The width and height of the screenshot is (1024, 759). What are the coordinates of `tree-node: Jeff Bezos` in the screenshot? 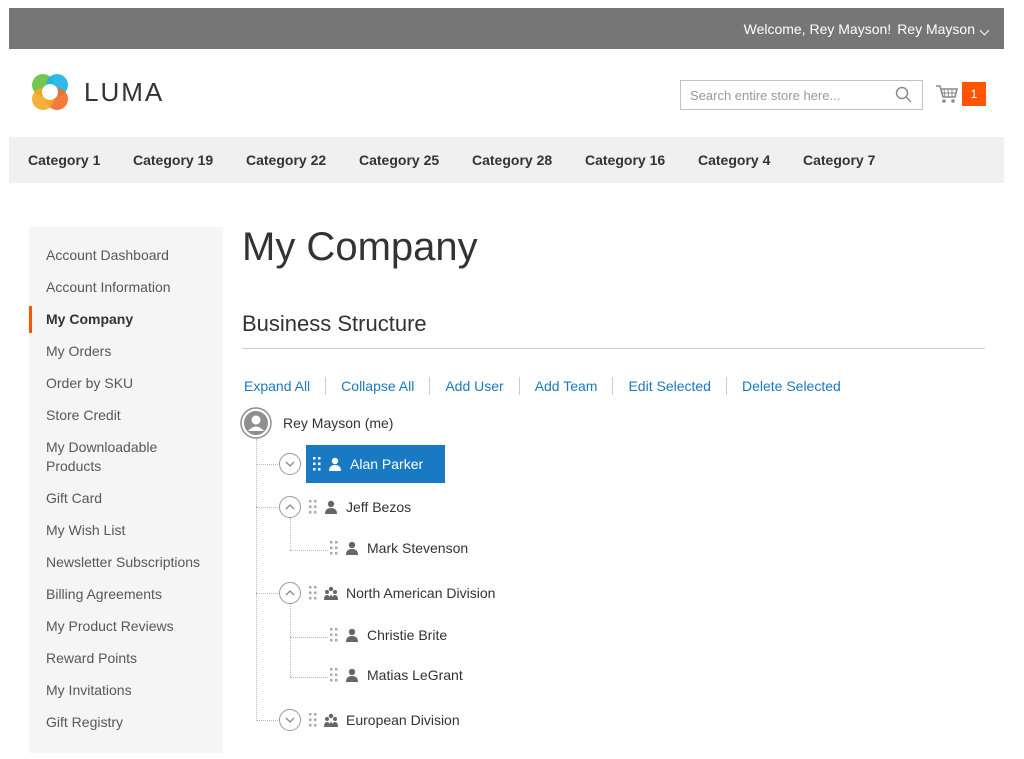 It's located at (345, 507).